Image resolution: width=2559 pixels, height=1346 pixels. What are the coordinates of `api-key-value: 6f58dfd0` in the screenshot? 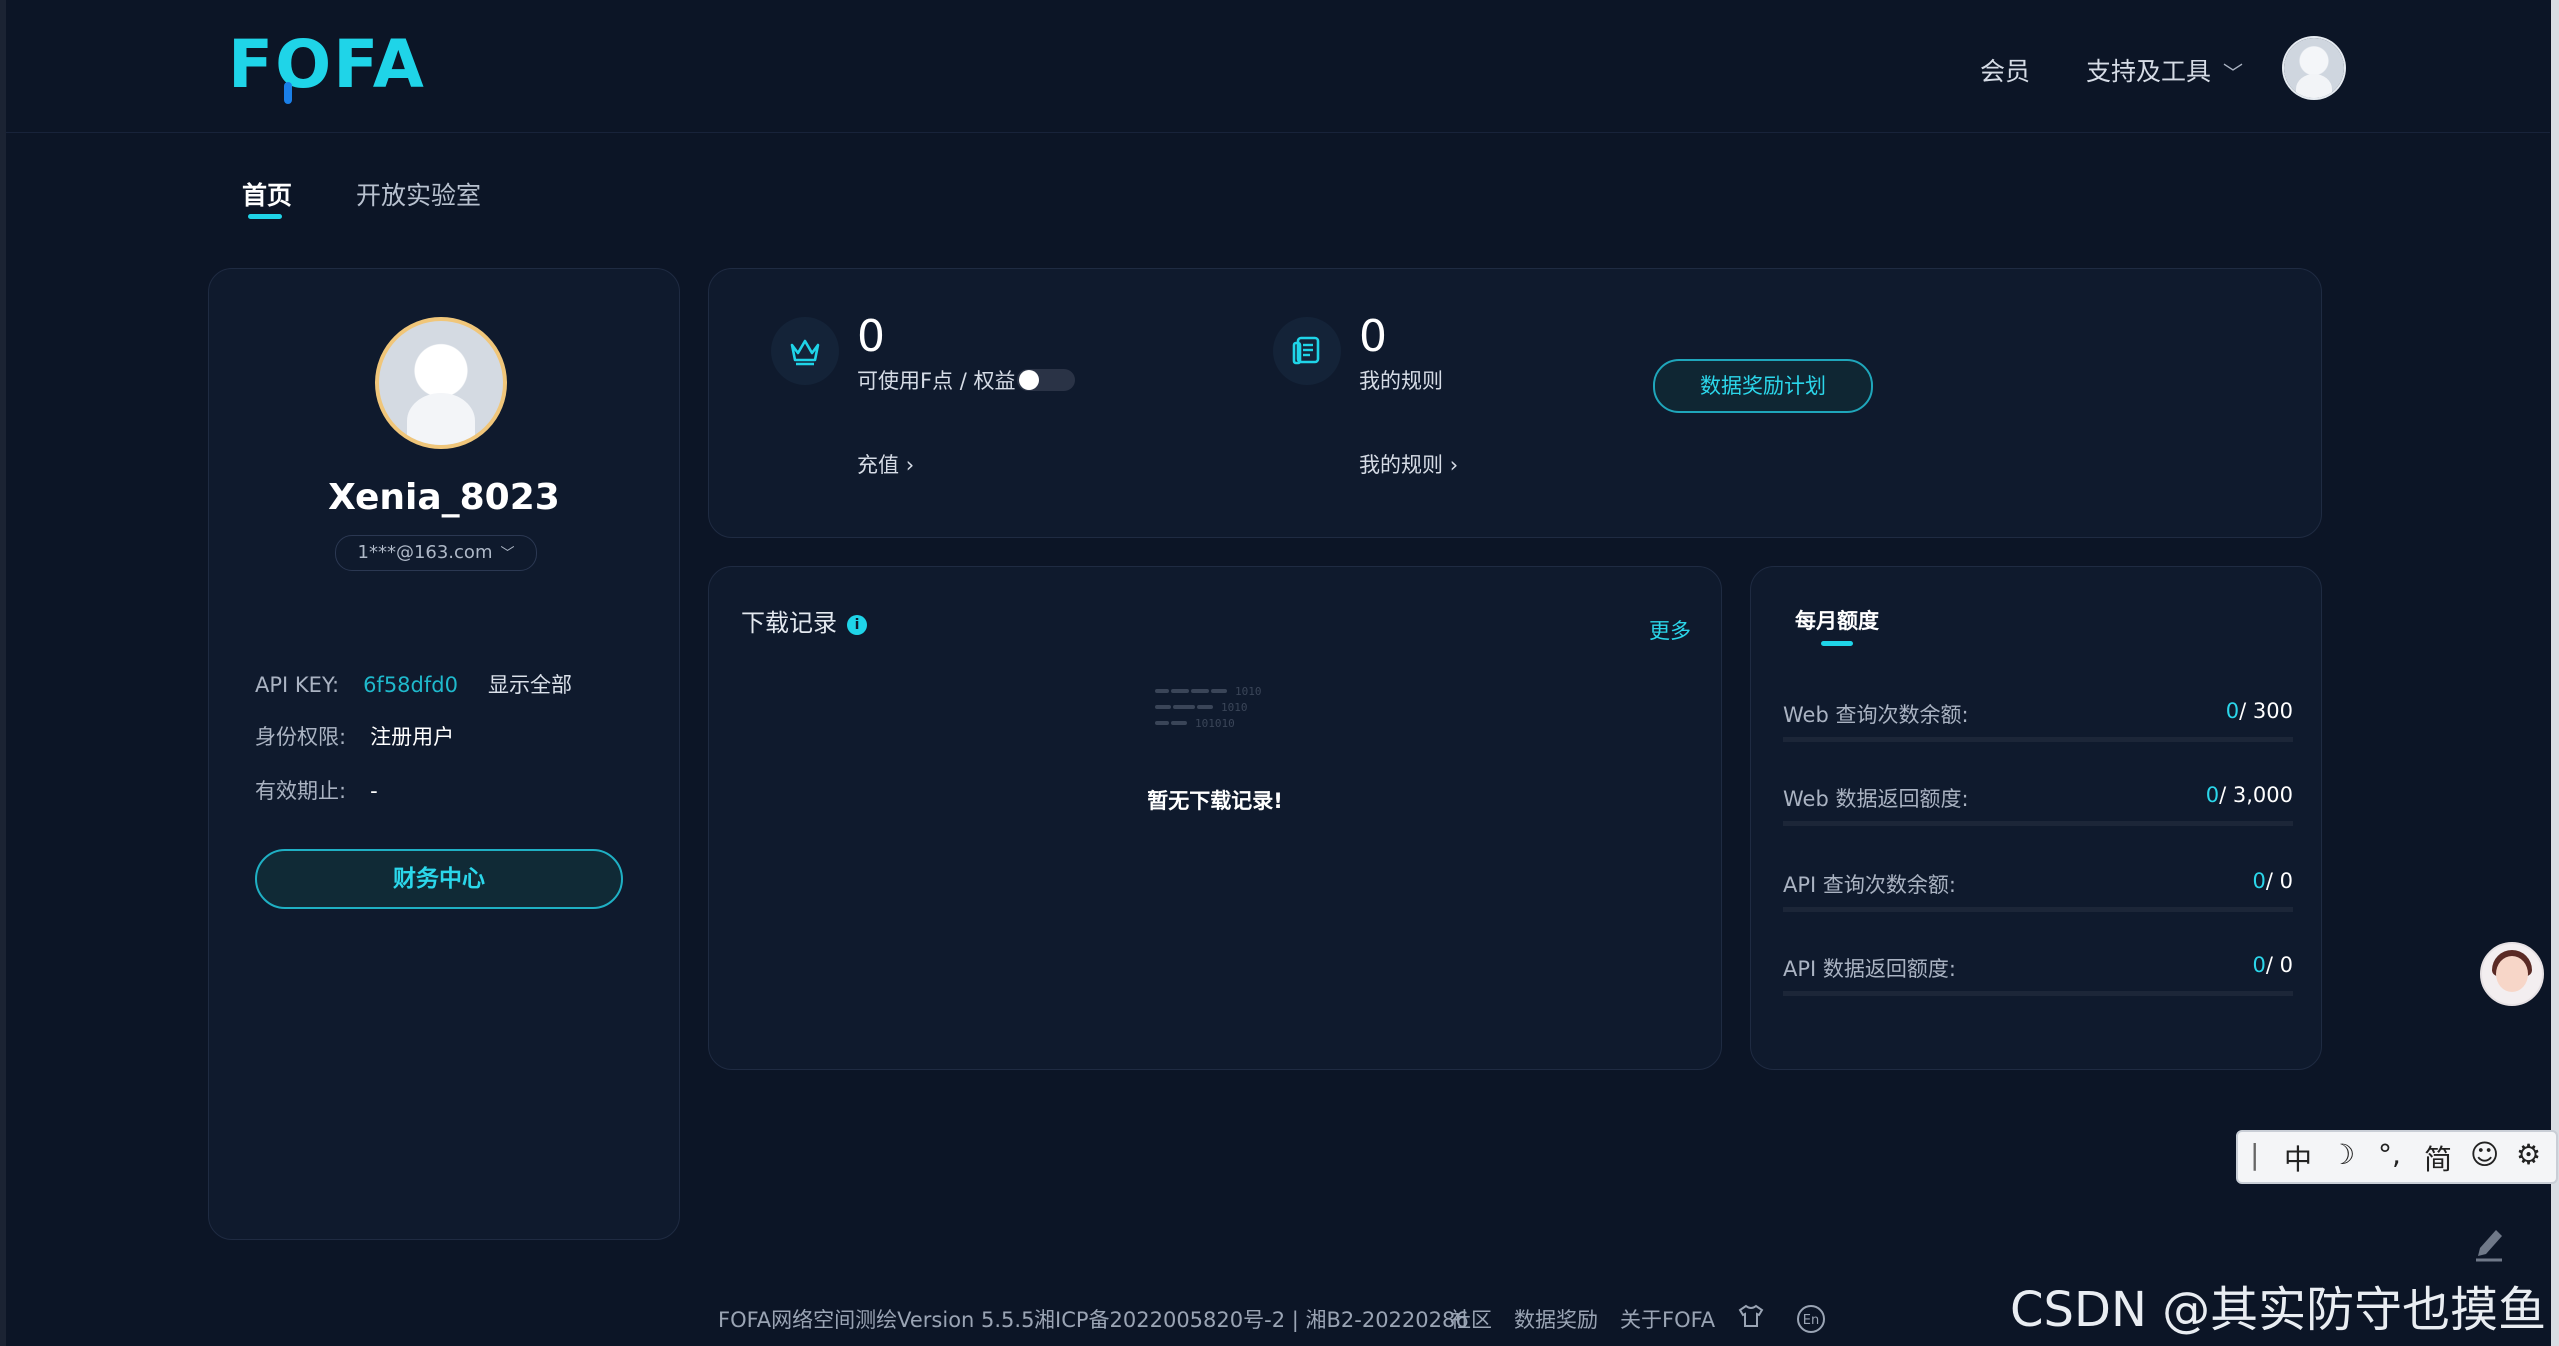 It's located at (410, 685).